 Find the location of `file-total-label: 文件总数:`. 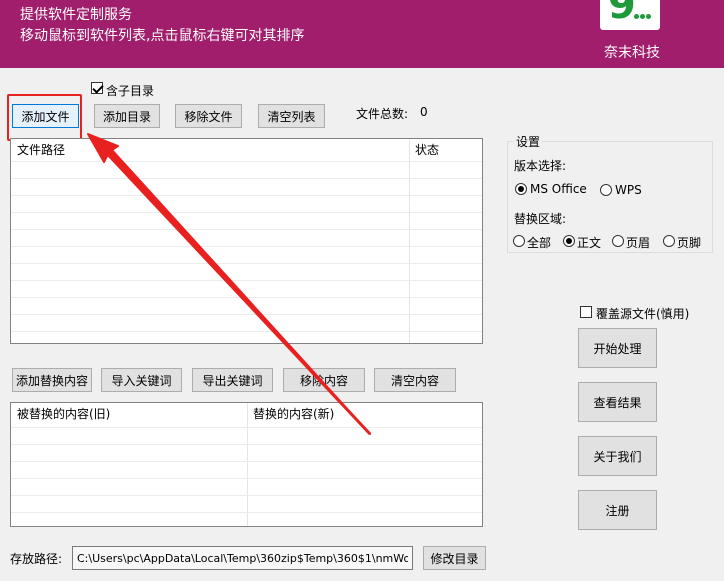

file-total-label: 文件总数: is located at coordinates (382, 114).